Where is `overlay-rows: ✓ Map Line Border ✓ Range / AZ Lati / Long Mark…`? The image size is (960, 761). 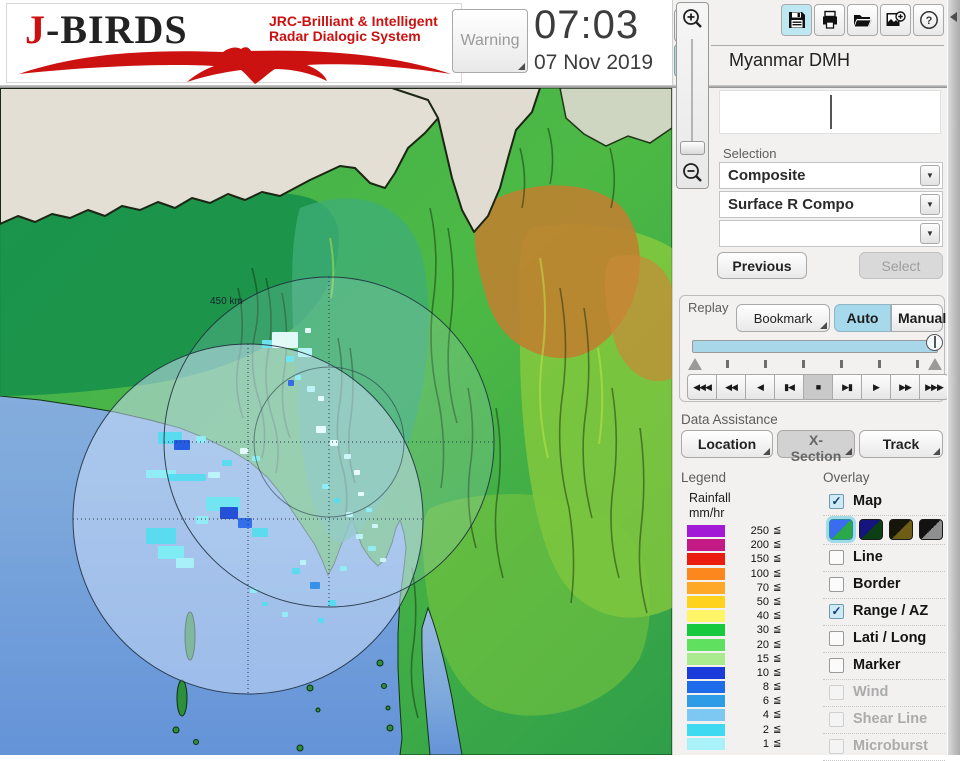 overlay-rows: ✓ Map Line Border ✓ Range / AZ Lati / Long Mark… is located at coordinates (884, 625).